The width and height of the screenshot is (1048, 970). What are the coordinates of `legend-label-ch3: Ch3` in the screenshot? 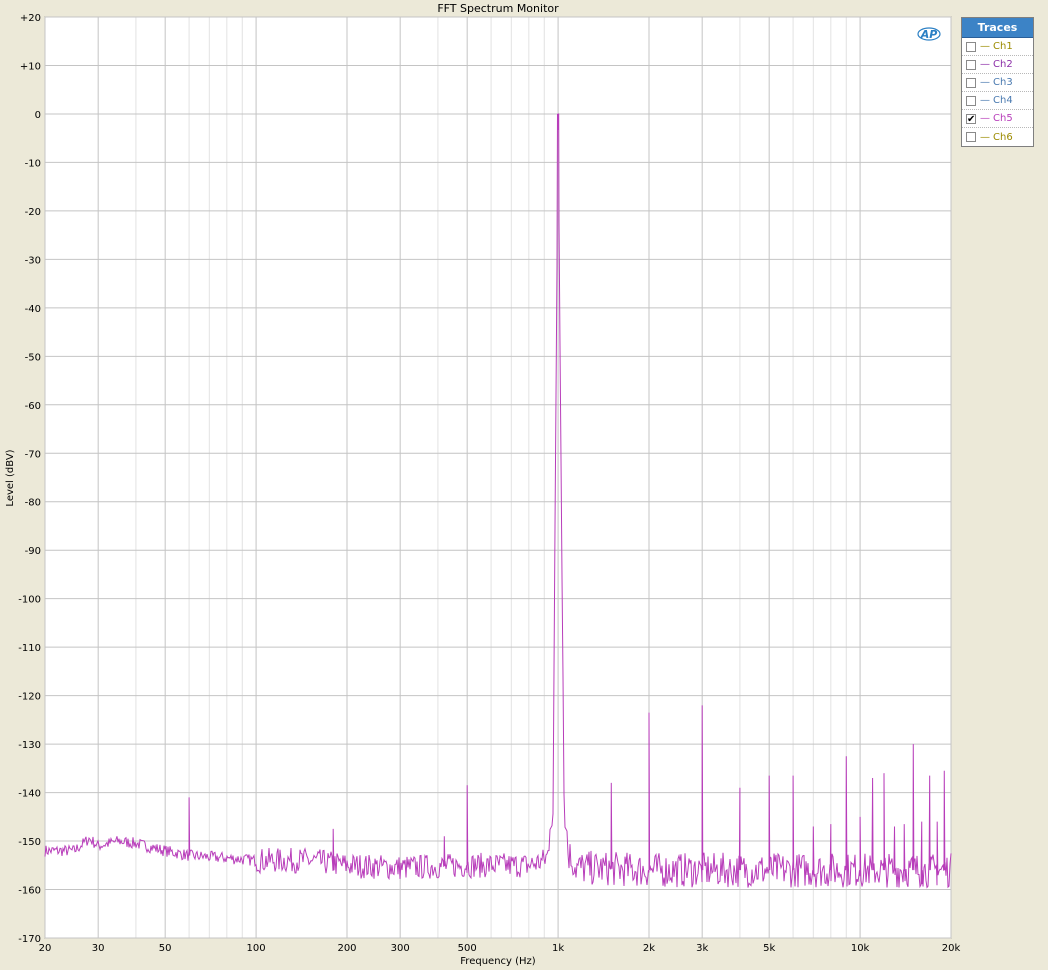 It's located at (1003, 82).